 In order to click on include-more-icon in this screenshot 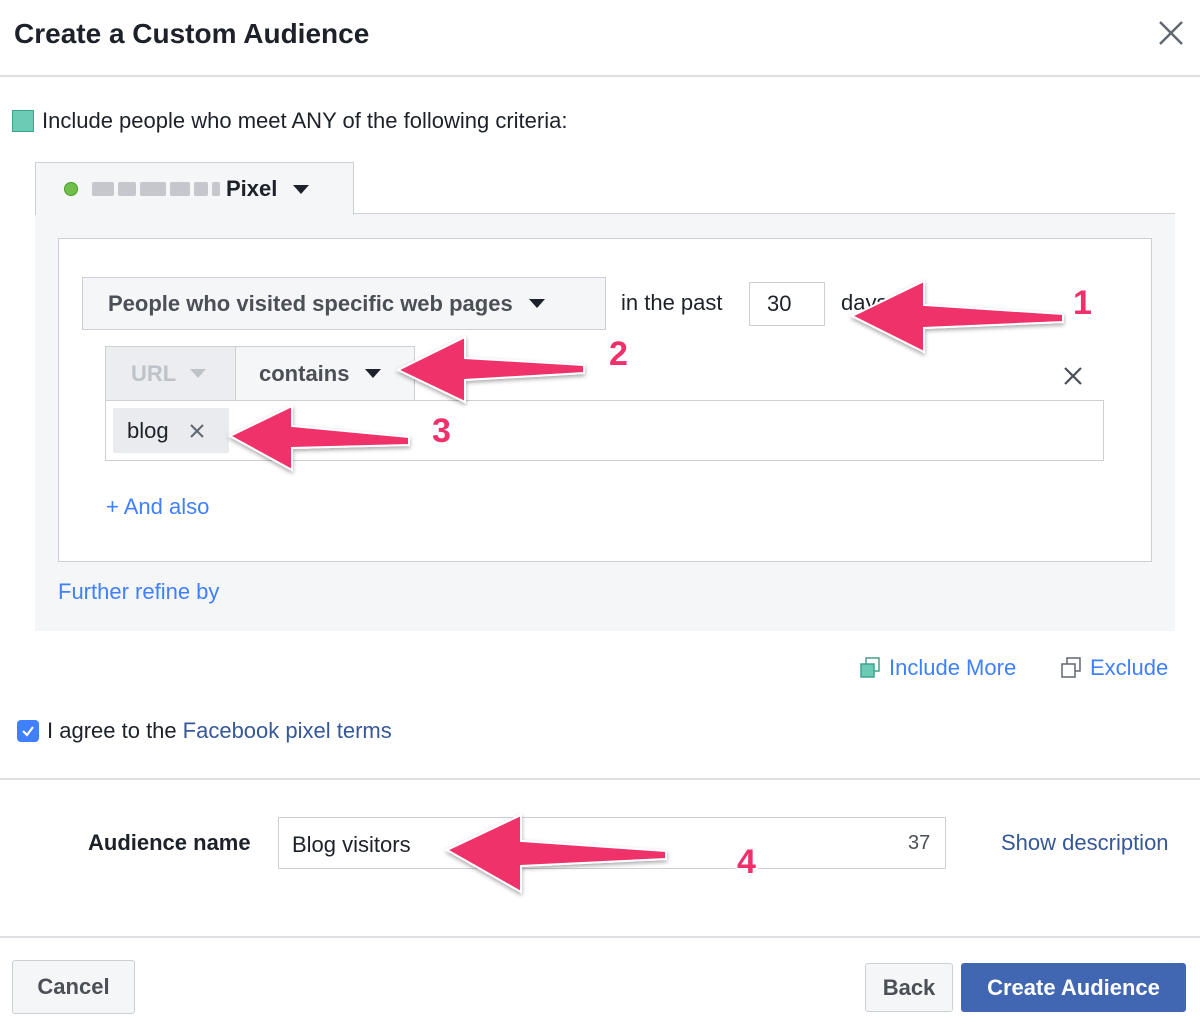, I will do `click(870, 667)`.